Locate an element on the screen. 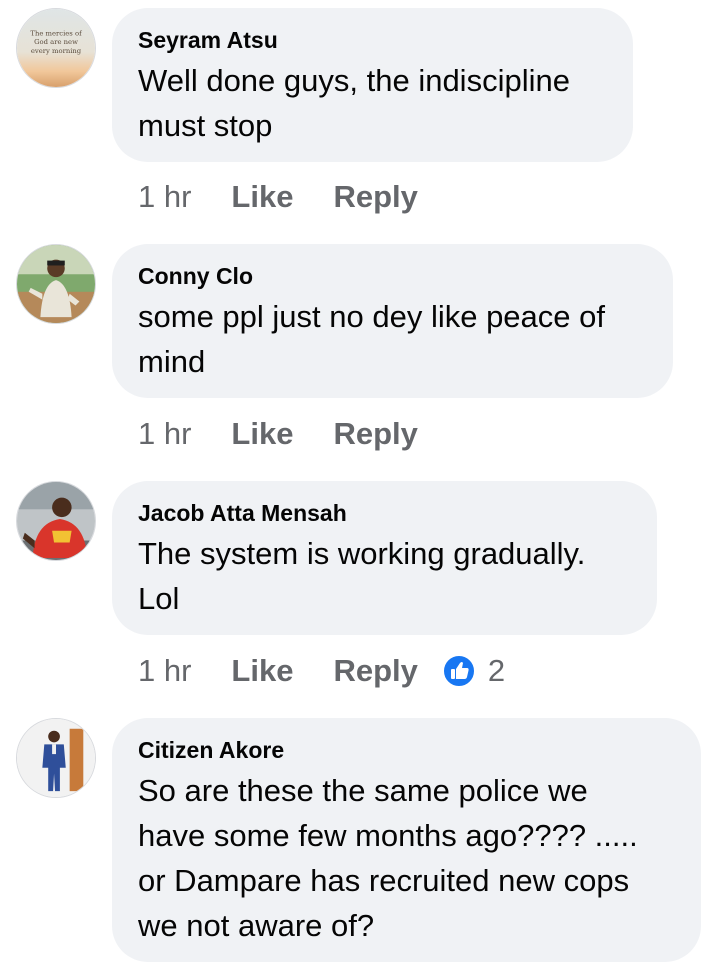 This screenshot has height=979, width=720. avatar-text-line: every morning is located at coordinates (56, 51).